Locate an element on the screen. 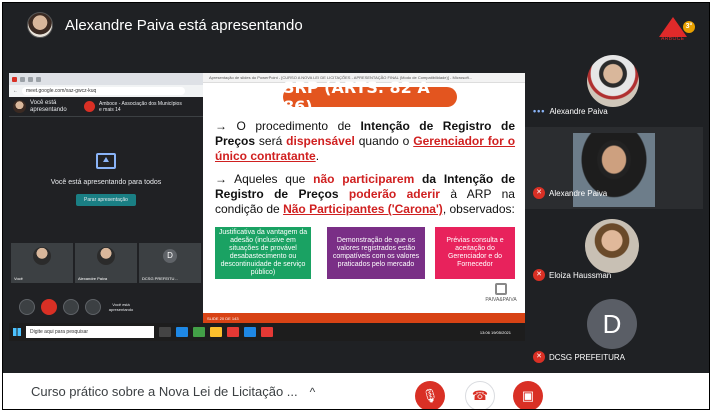 This screenshot has height=412, width=712. mini-camera-icon is located at coordinates (93, 307).